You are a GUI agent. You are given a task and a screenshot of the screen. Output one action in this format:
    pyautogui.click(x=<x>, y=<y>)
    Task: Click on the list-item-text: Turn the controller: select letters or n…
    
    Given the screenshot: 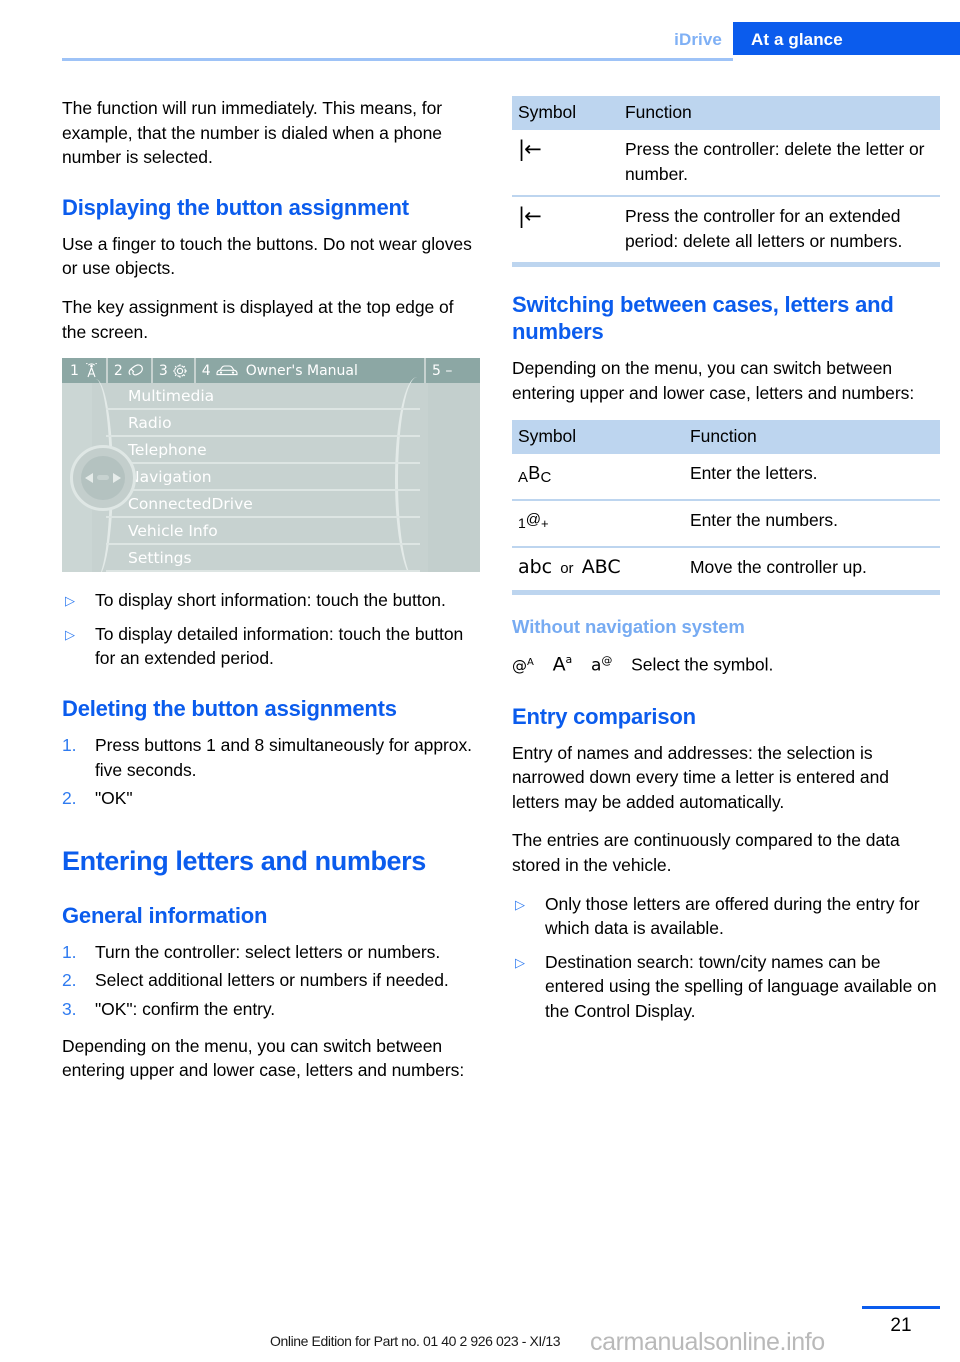 What is the action you would take?
    pyautogui.click(x=268, y=951)
    